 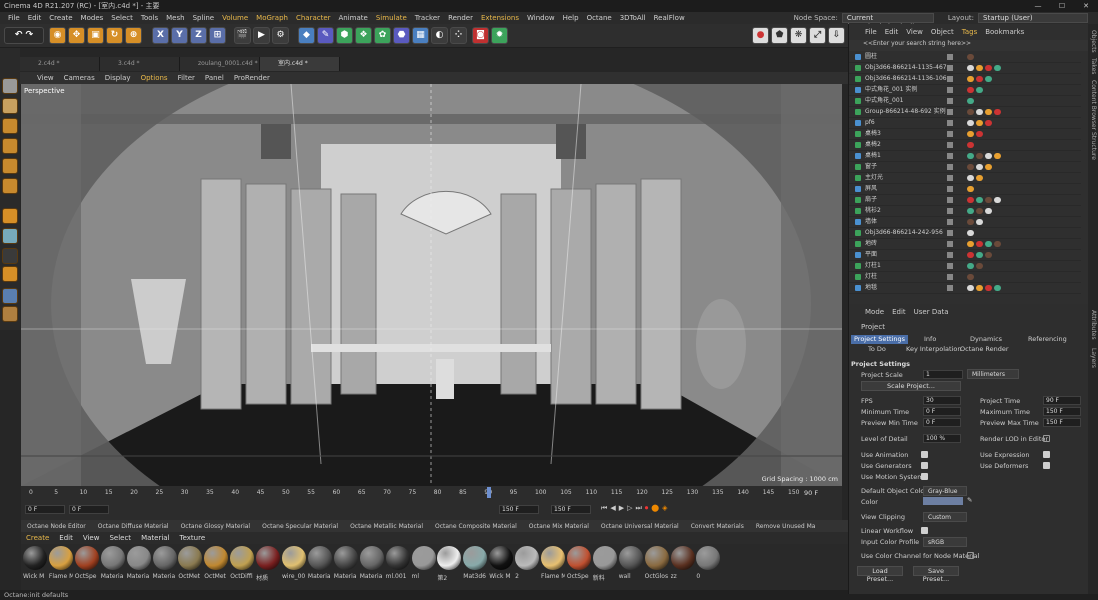 What do you see at coordinates (475, 563) in the screenshot?
I see `material-swatch: Mat3d6` at bounding box center [475, 563].